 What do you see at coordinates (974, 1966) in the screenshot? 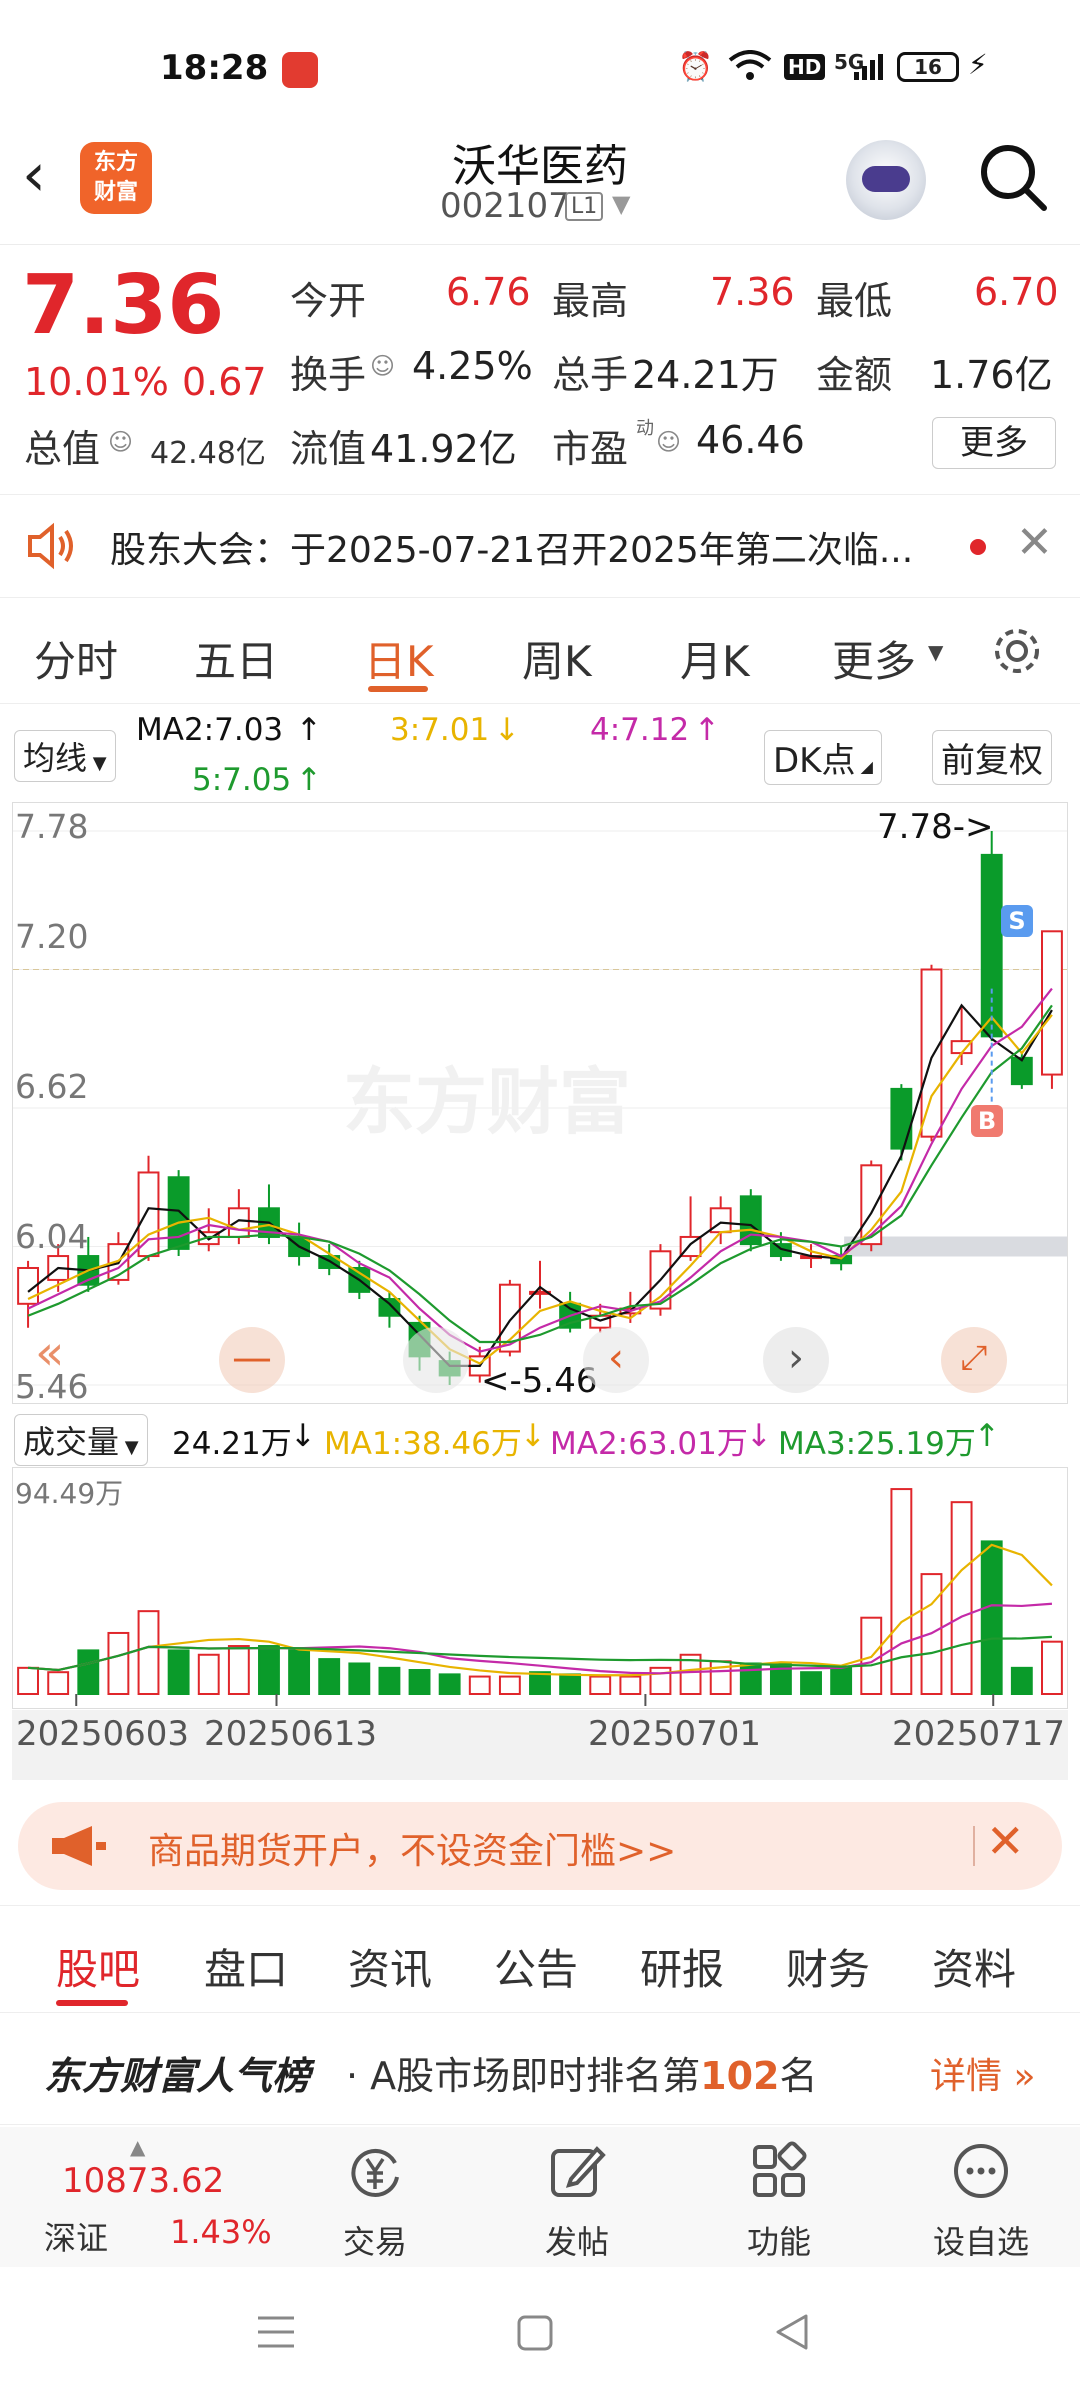
I see `tab-profile: 资料` at bounding box center [974, 1966].